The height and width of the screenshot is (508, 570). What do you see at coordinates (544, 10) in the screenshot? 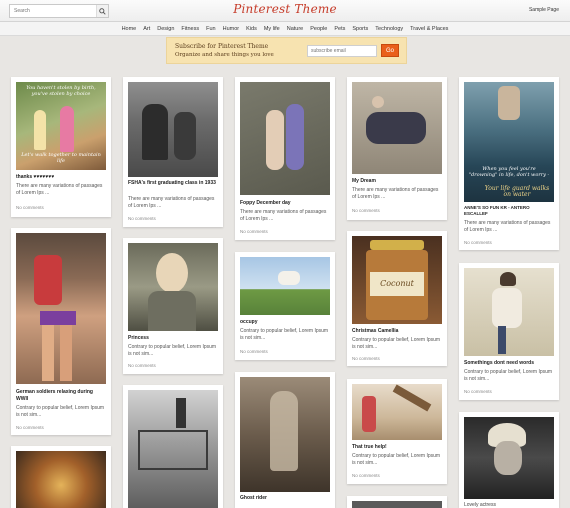
I see `sample-page-link: Sample Page` at bounding box center [544, 10].